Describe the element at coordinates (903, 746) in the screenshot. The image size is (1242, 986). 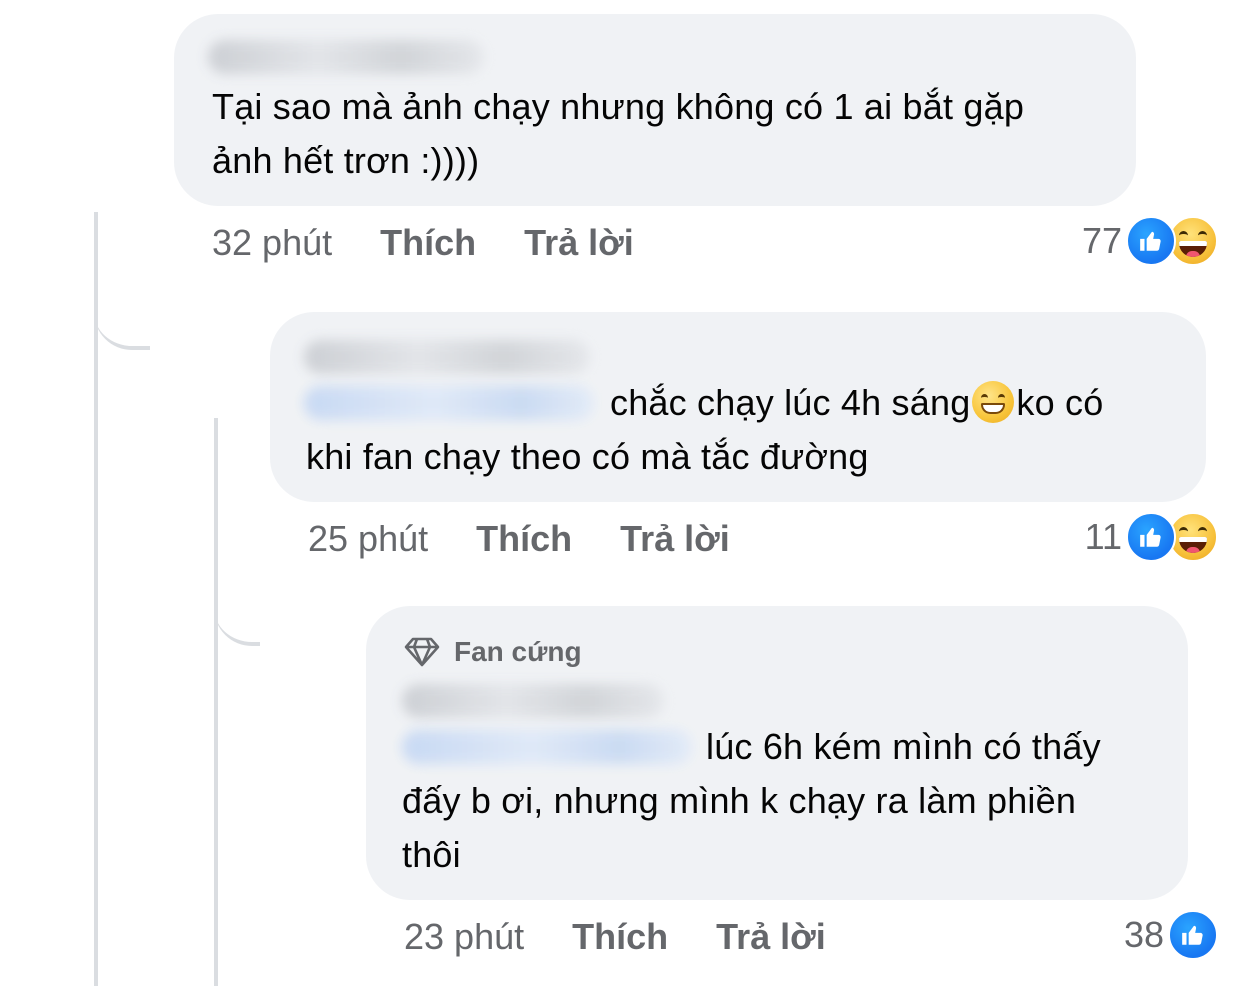
I see `comment-text-line-1: lúc 6h kém mình có thấy` at that location.